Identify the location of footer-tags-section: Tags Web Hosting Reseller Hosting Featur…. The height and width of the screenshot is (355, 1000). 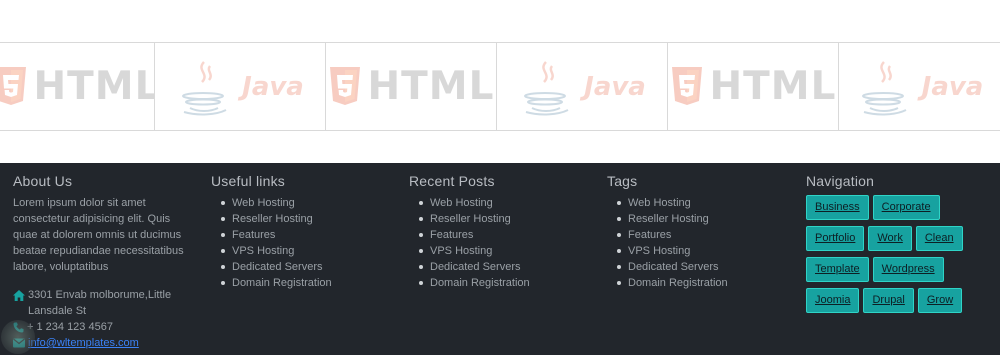
(667, 232).